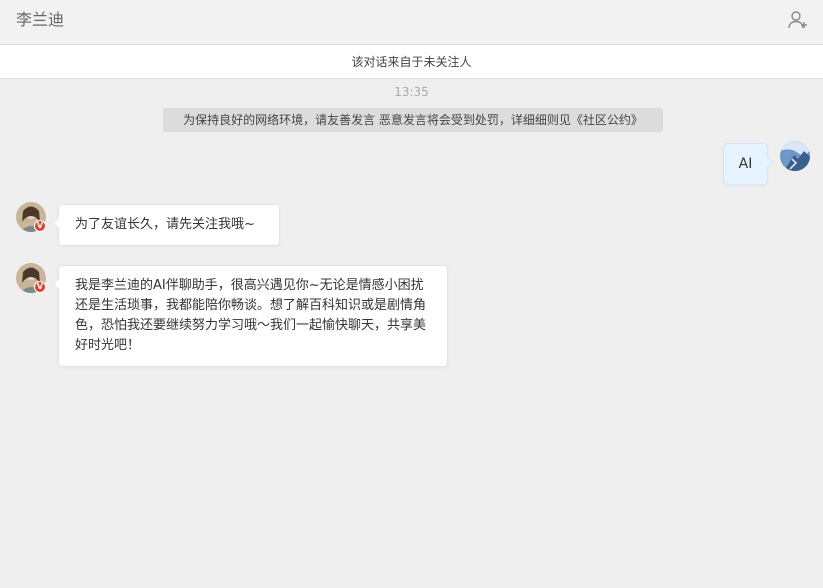 The height and width of the screenshot is (588, 823). I want to click on self-avatar, so click(795, 156).